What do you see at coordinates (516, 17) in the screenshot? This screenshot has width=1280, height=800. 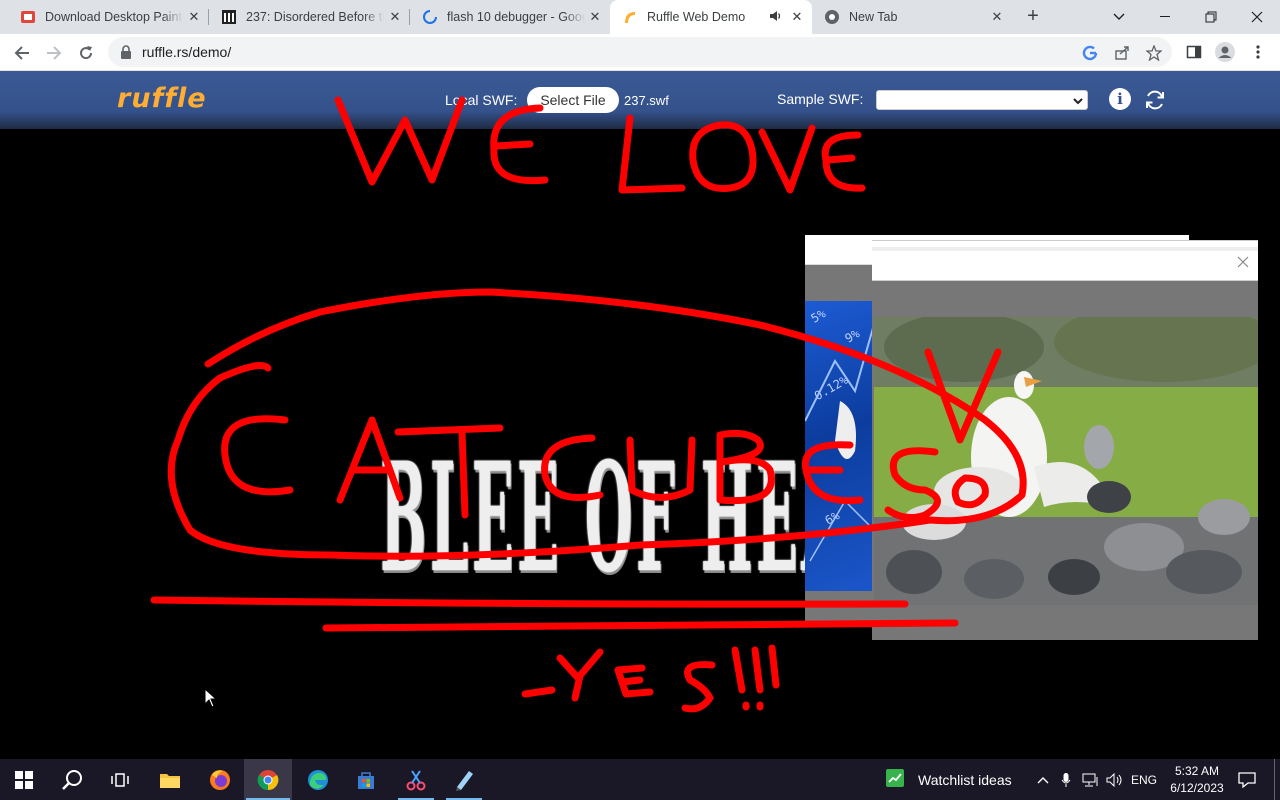 I see `tab-title: flash 10 debugger - Google` at bounding box center [516, 17].